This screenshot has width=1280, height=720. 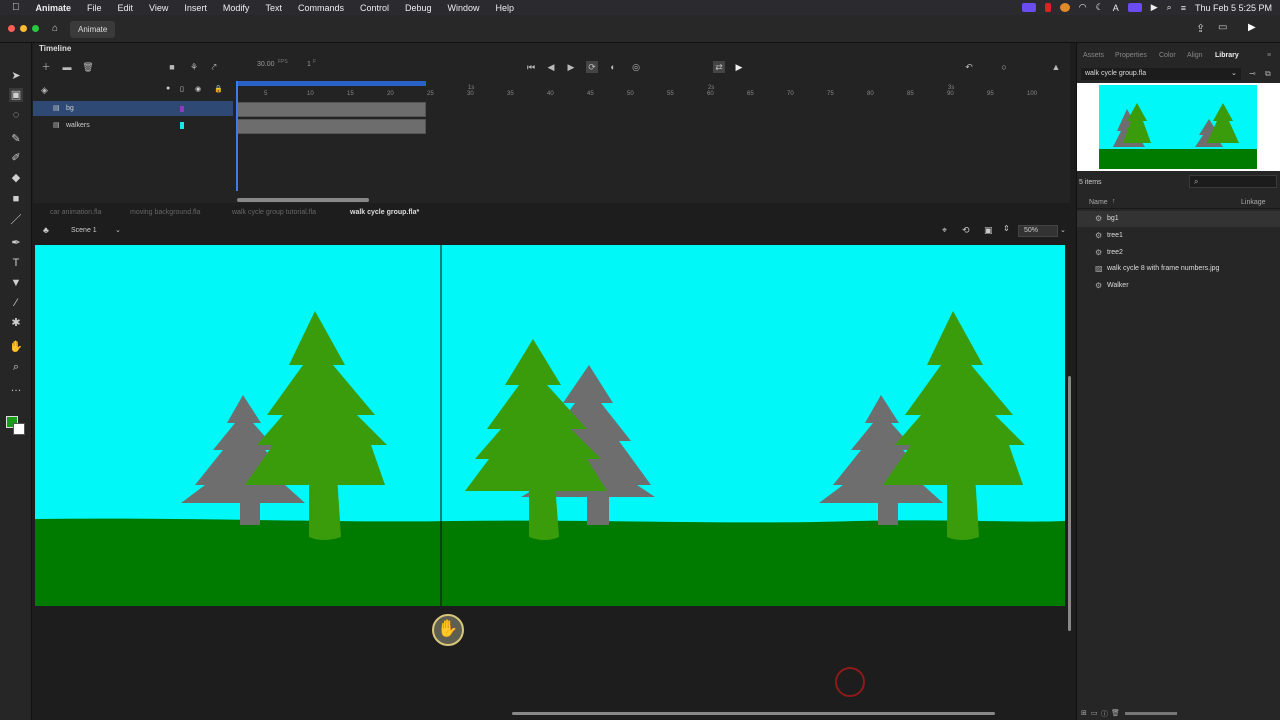 I want to click on menu-window: Window, so click(x=464, y=8).